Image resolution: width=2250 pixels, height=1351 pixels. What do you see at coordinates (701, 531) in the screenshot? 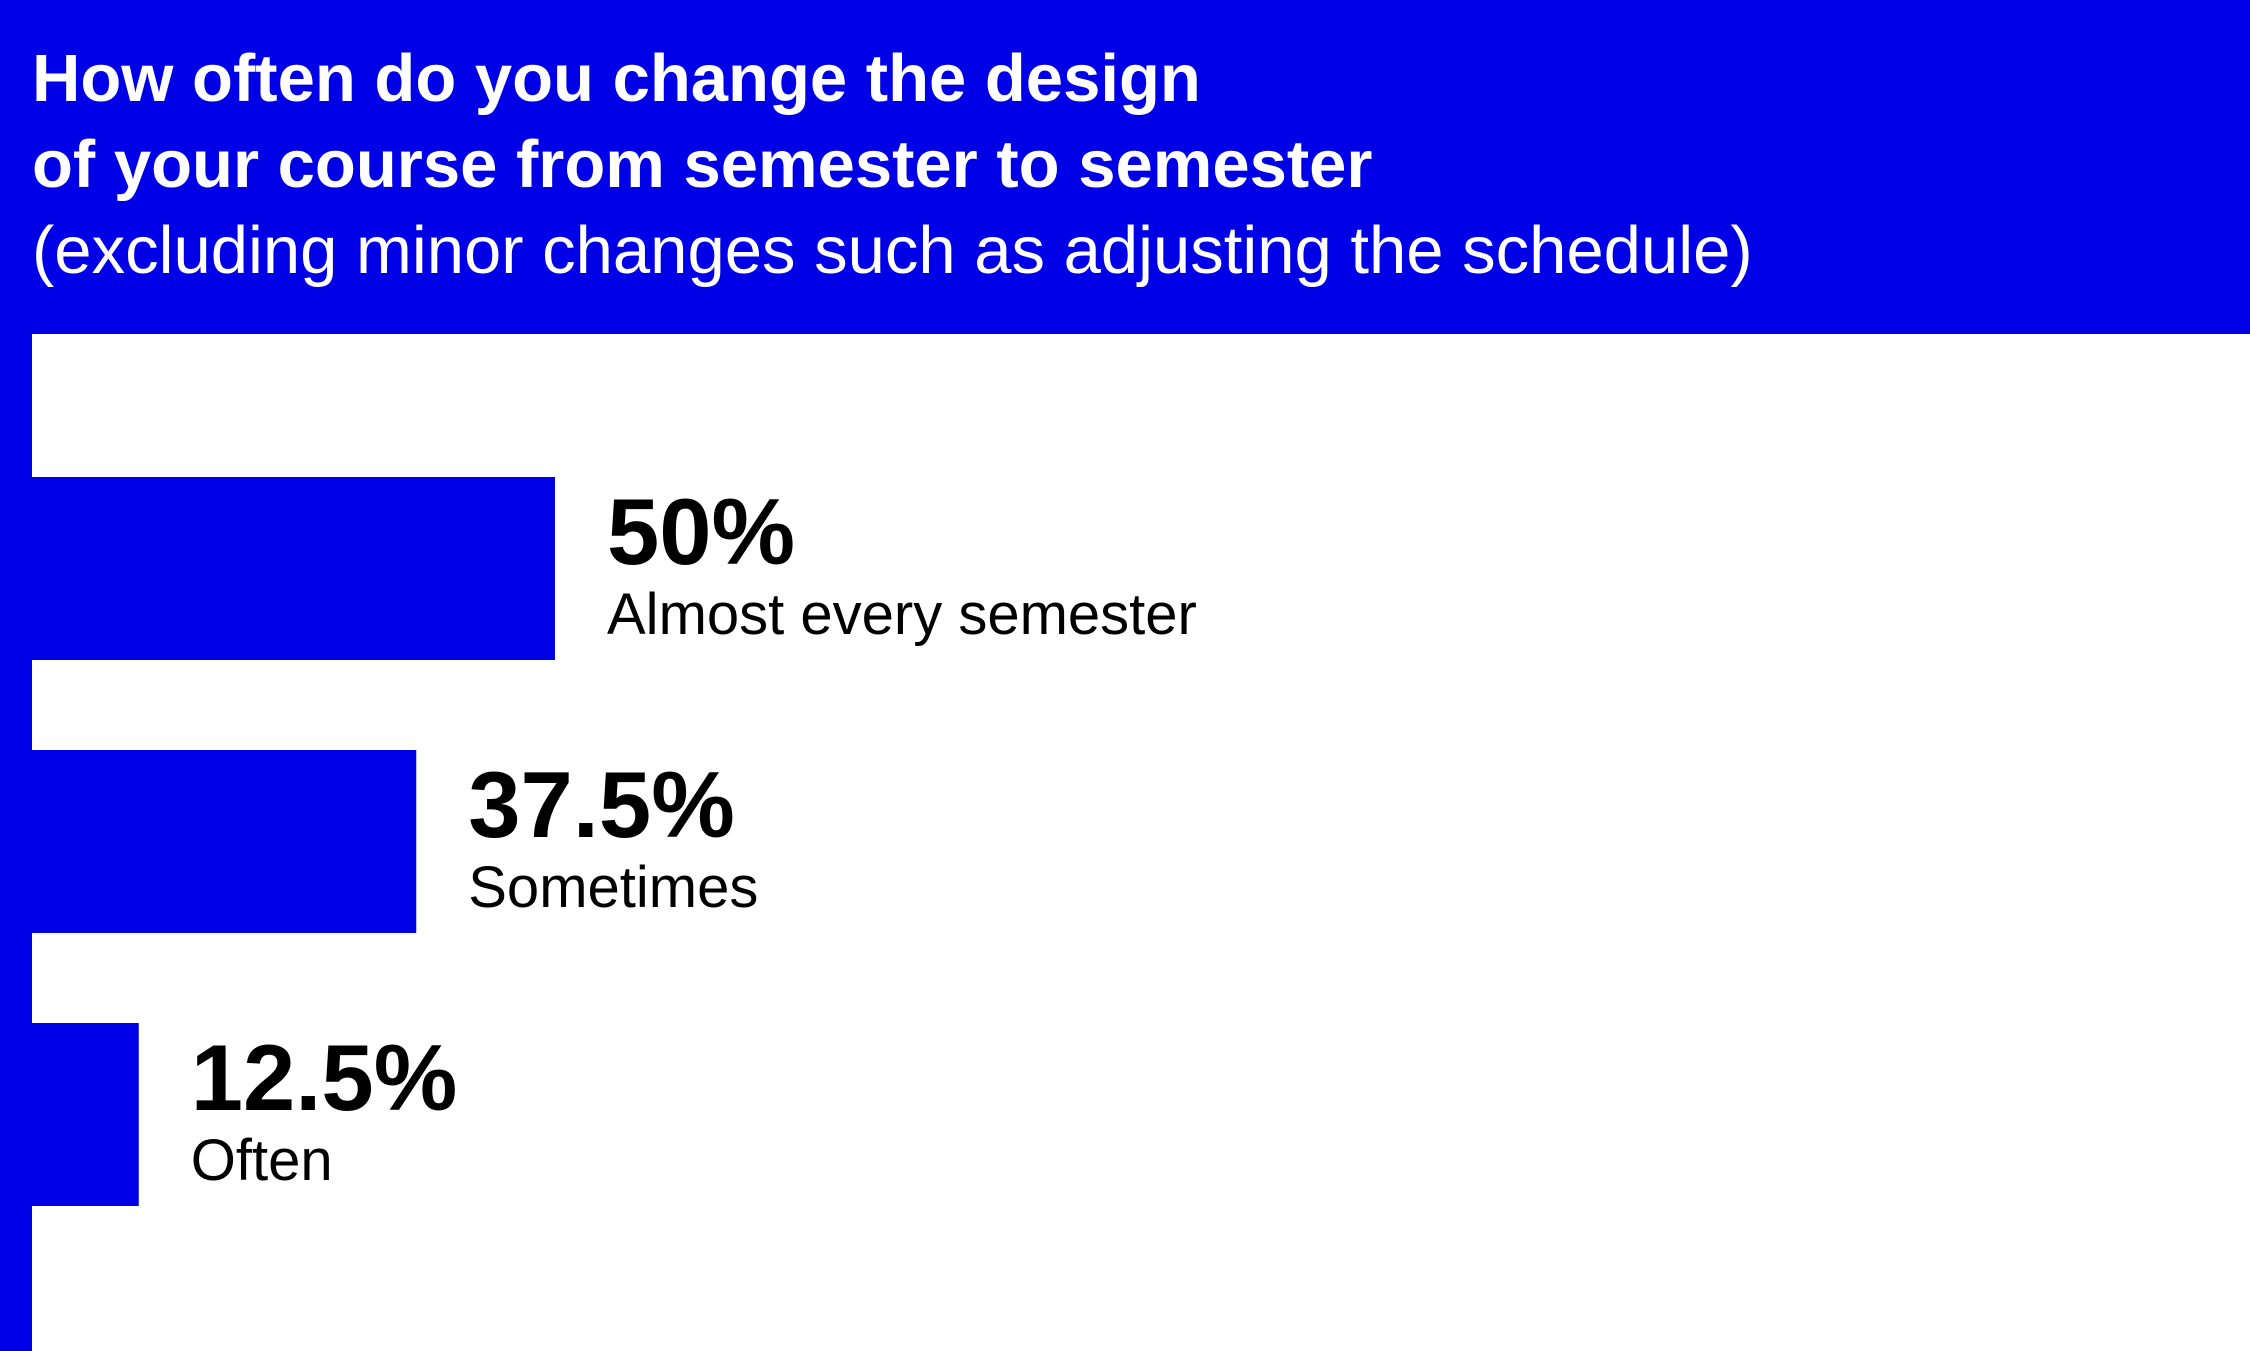
I see `bar-value-label: 50%` at bounding box center [701, 531].